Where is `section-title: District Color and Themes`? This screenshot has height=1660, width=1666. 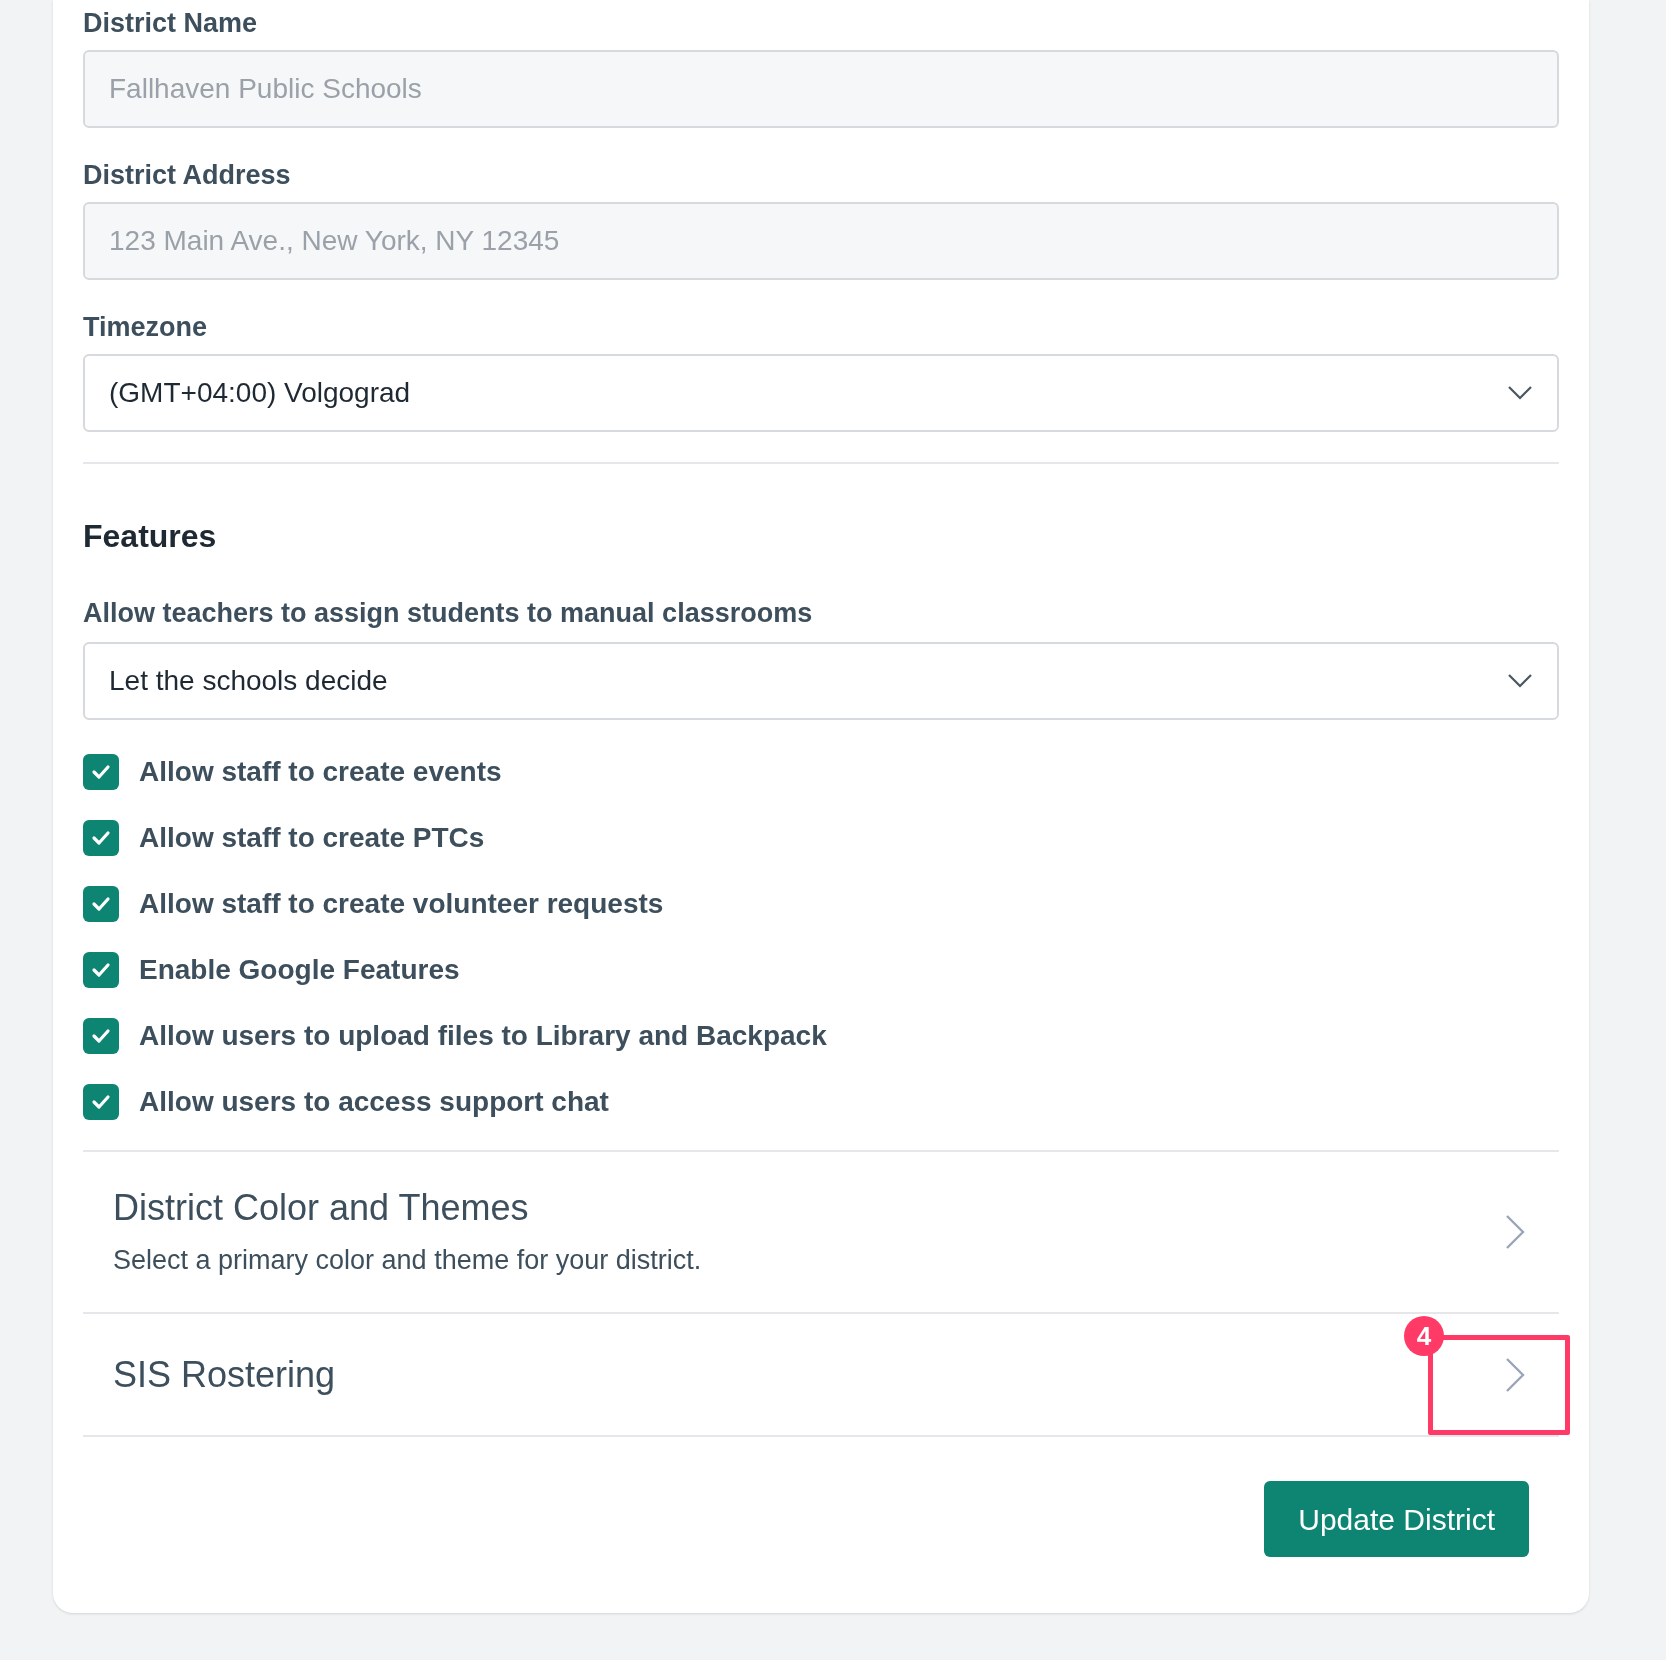 section-title: District Color and Themes is located at coordinates (321, 1207).